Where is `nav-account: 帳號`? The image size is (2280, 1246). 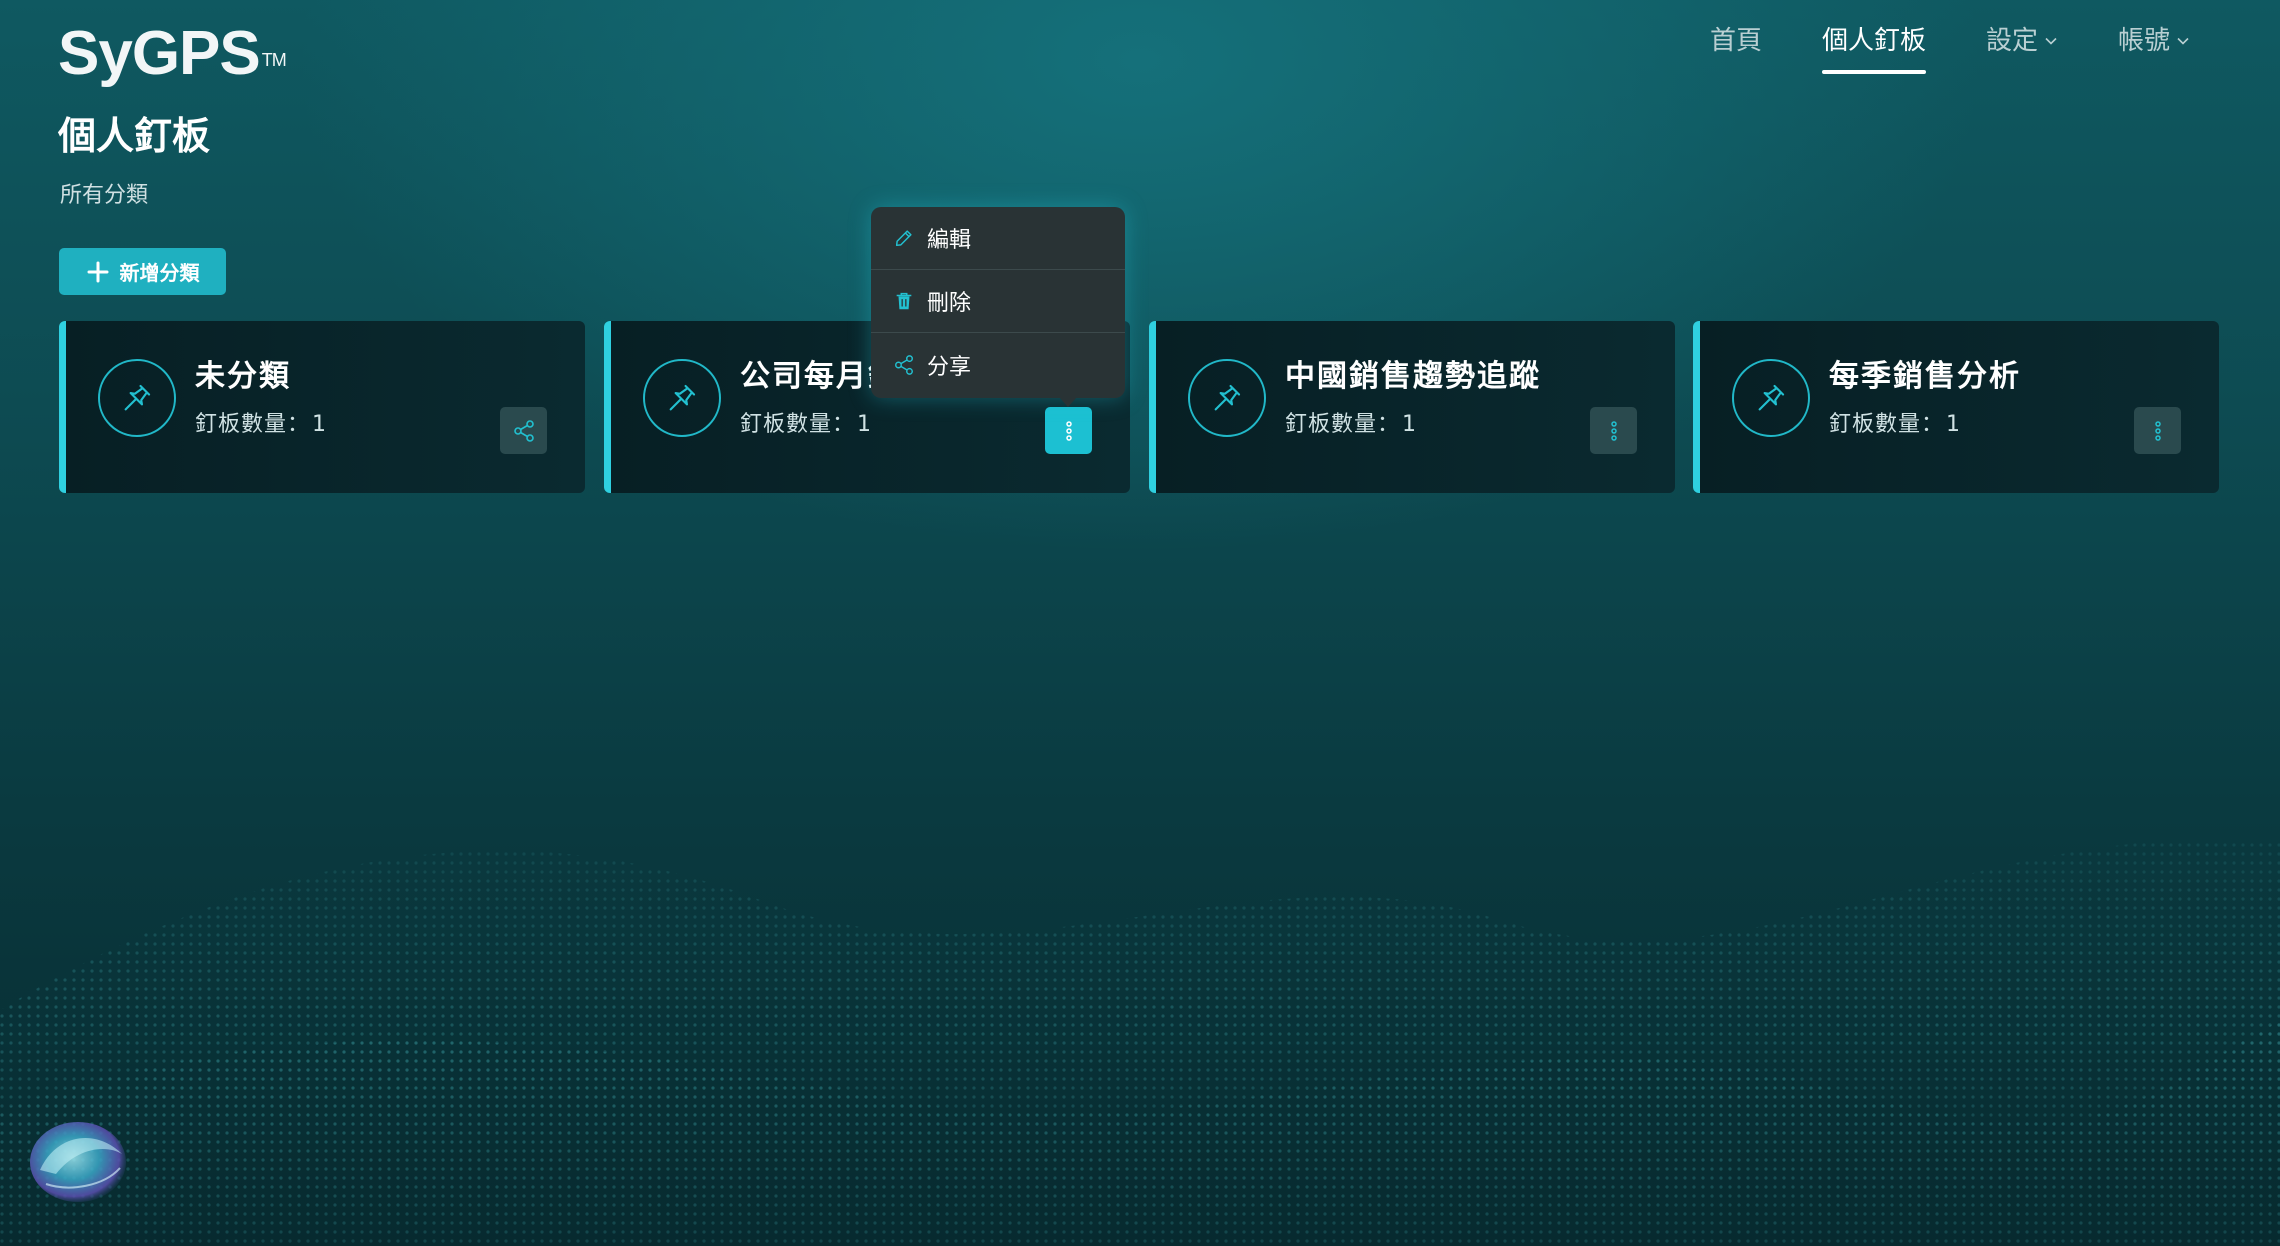
nav-account: 帳號 is located at coordinates (2154, 50).